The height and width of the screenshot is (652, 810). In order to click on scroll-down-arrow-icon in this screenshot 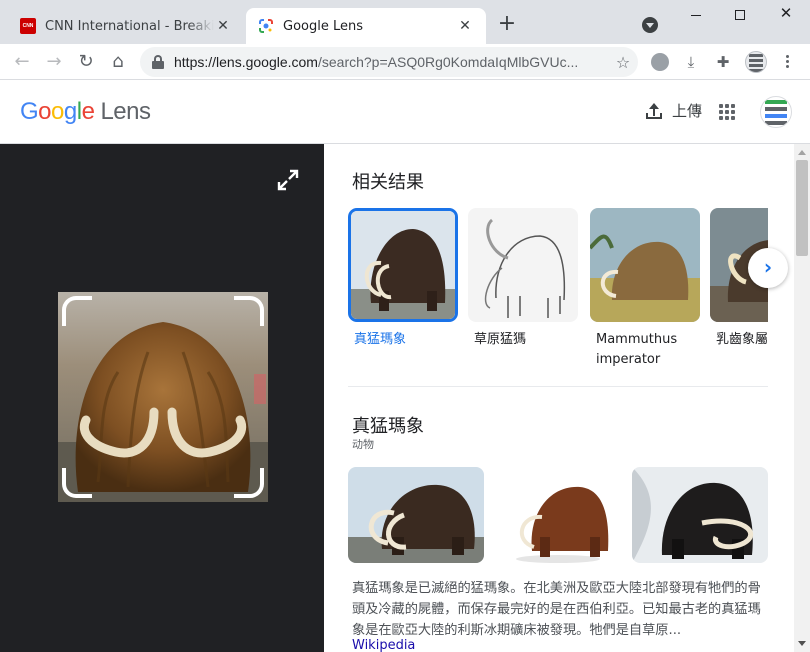, I will do `click(802, 643)`.